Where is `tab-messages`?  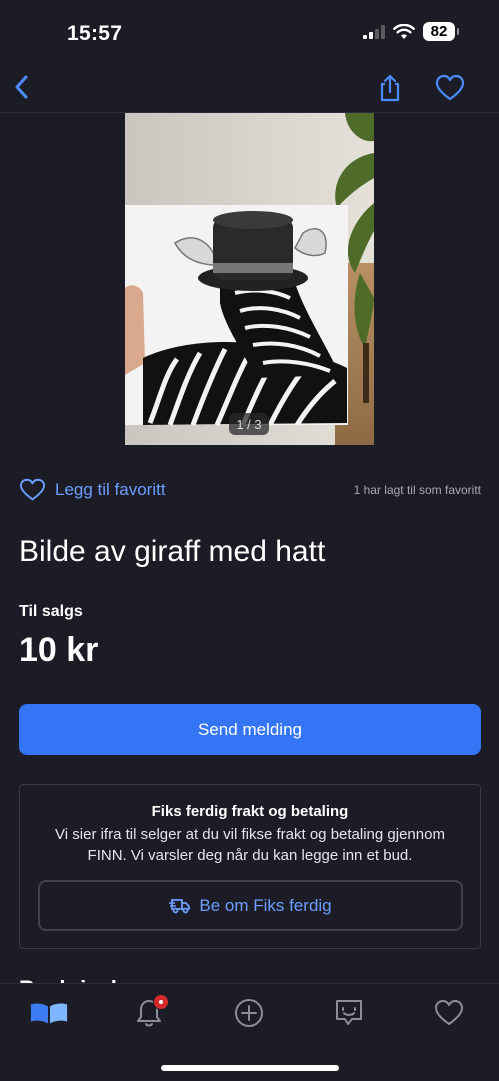
tab-messages is located at coordinates (349, 1013).